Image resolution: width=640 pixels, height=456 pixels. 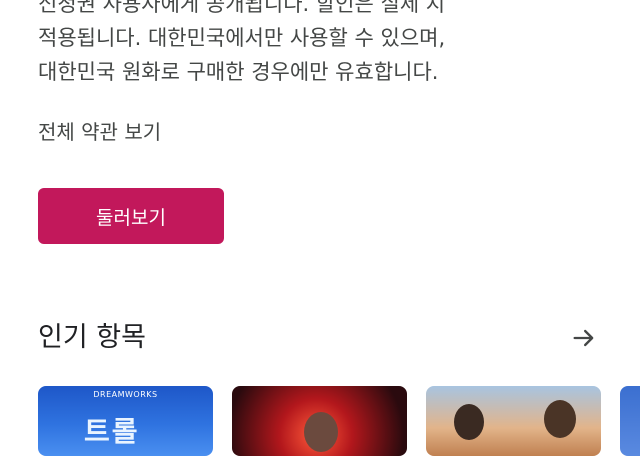 I want to click on poster-figure-right, so click(x=560, y=419).